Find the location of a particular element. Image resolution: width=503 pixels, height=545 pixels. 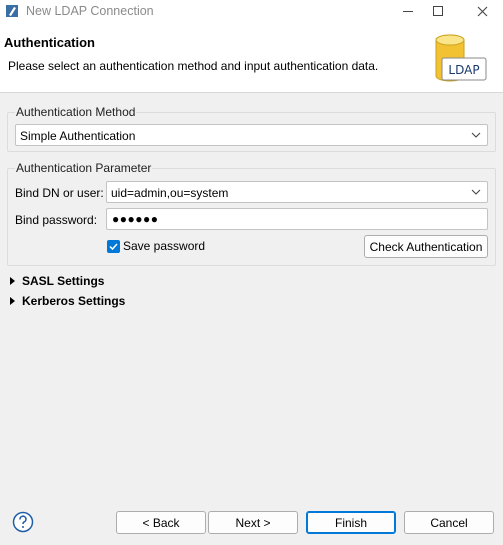

title-bar: New LDAP Connection is located at coordinates (251, 11).